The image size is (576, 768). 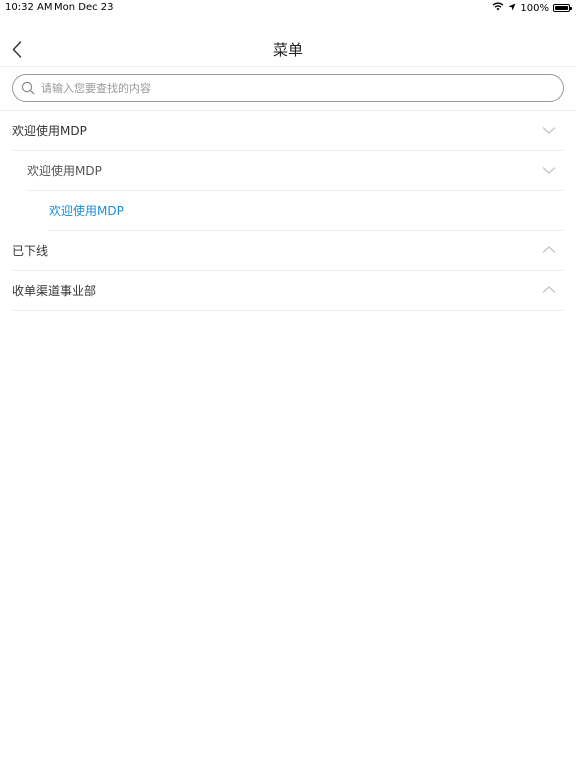 I want to click on search-input, so click(x=281, y=88).